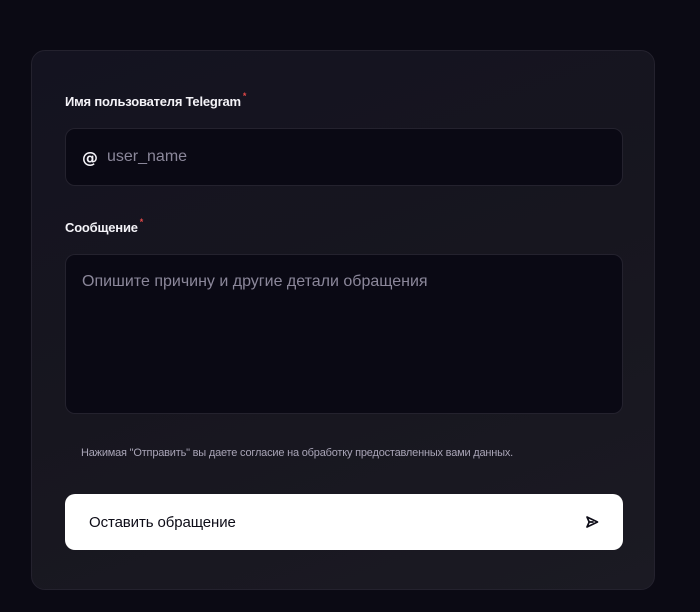  Describe the element at coordinates (592, 522) in the screenshot. I see `send-icon` at that location.